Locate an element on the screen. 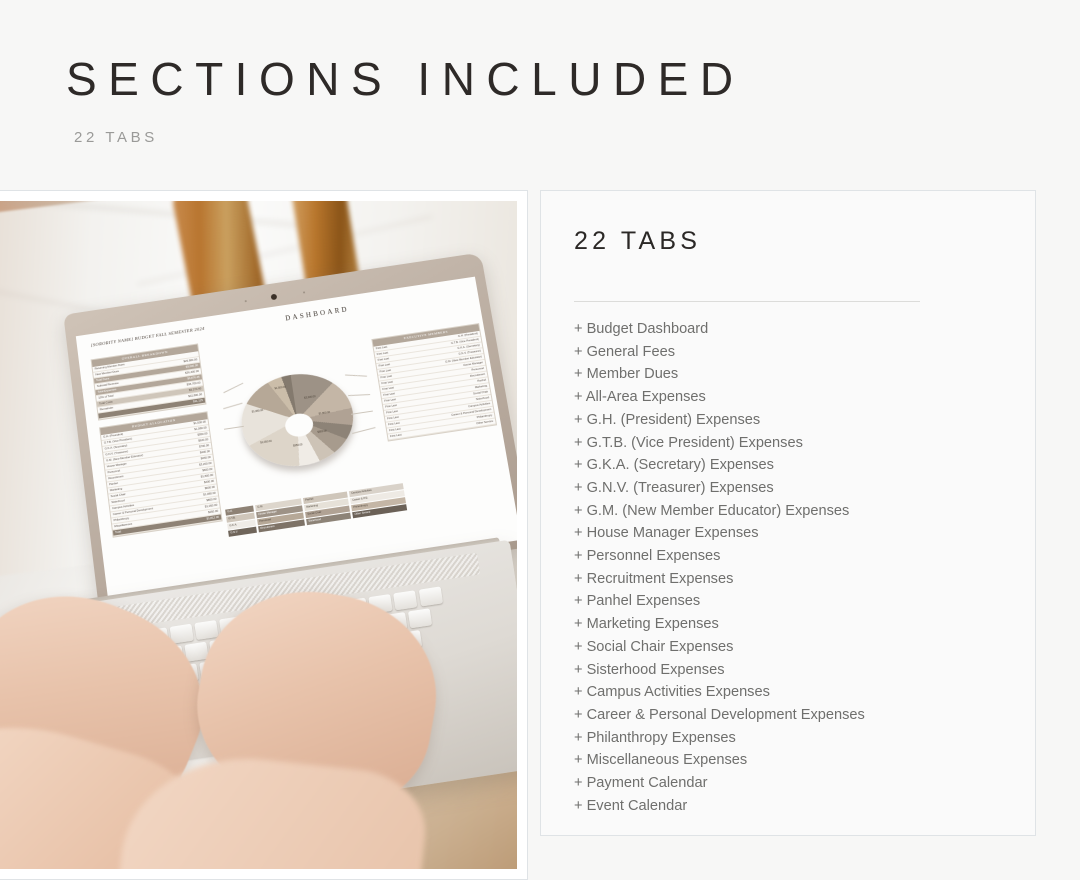  list-item: + Payment Calendar is located at coordinates (641, 783).